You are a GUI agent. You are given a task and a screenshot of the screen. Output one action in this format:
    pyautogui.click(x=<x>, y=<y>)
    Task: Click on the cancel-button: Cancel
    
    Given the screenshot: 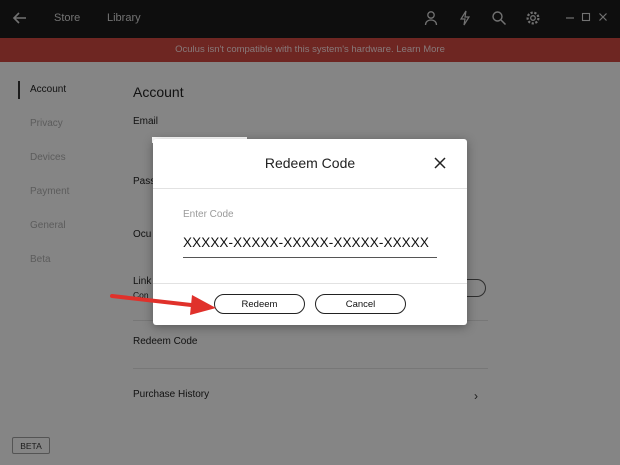 What is the action you would take?
    pyautogui.click(x=360, y=304)
    